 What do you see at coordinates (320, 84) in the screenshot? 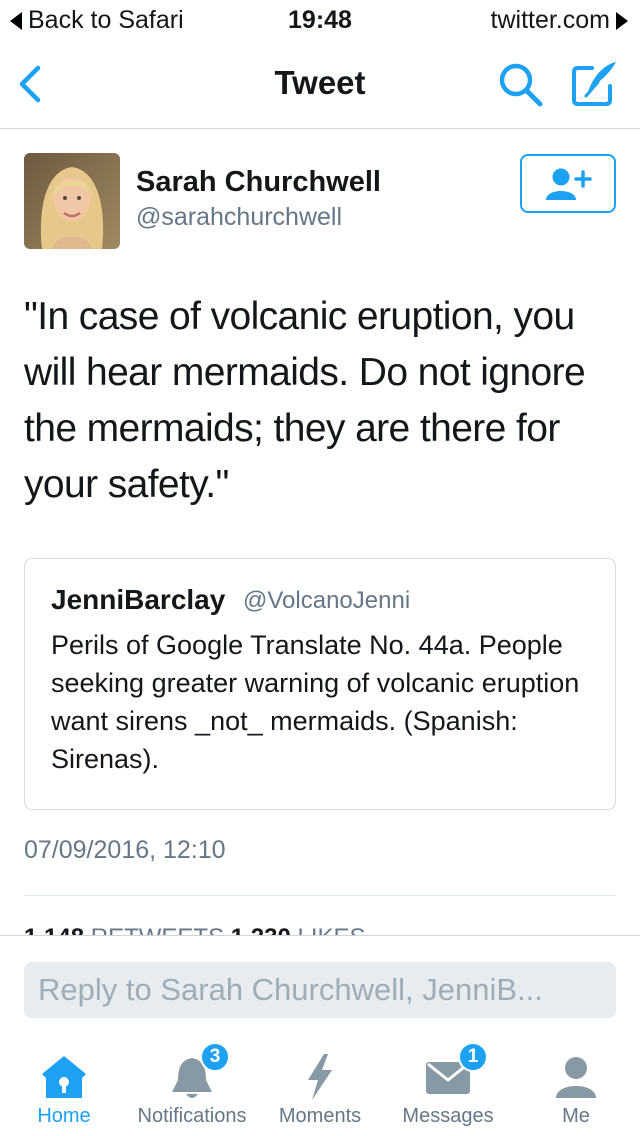
I see `navigation-bar: Tweet` at bounding box center [320, 84].